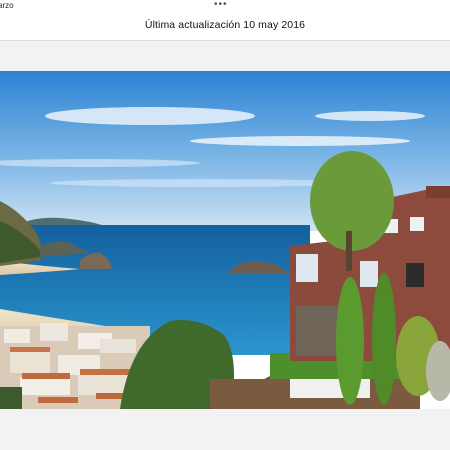  Describe the element at coordinates (225, 25) in the screenshot. I see `page-title: Última actualización 10 may 2016` at that location.